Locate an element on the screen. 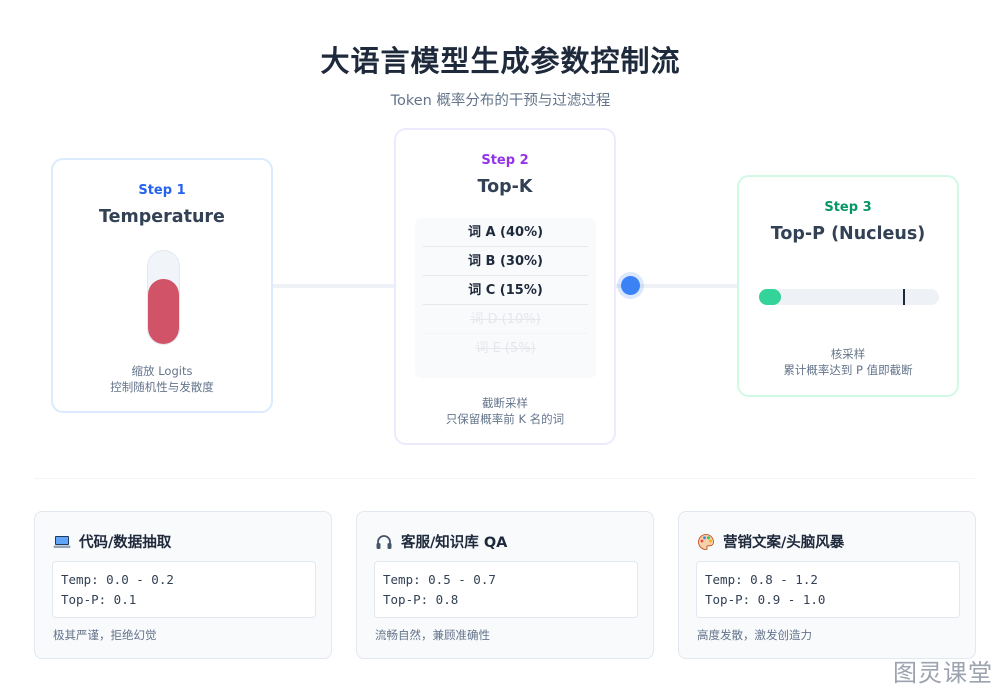 This screenshot has height=690, width=1001. headphones-icon is located at coordinates (384, 541).